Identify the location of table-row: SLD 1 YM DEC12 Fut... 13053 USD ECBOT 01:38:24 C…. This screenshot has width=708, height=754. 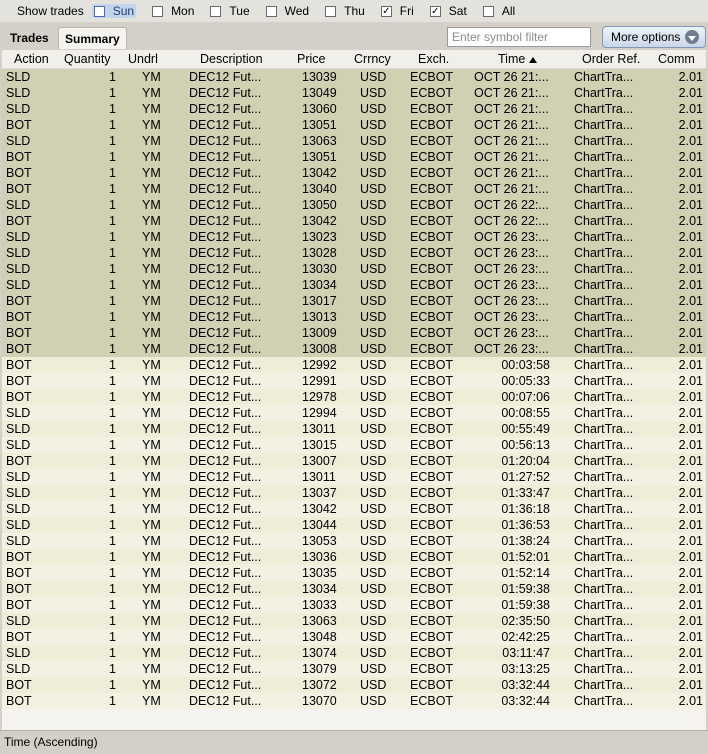
(354, 541).